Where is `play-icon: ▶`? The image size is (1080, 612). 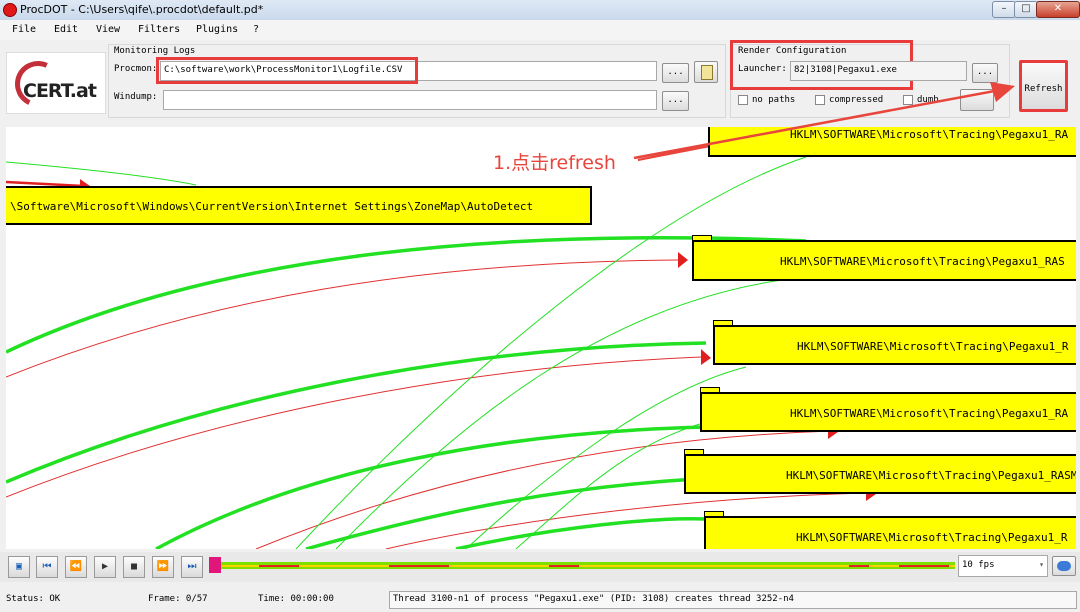 play-icon: ▶ is located at coordinates (105, 567).